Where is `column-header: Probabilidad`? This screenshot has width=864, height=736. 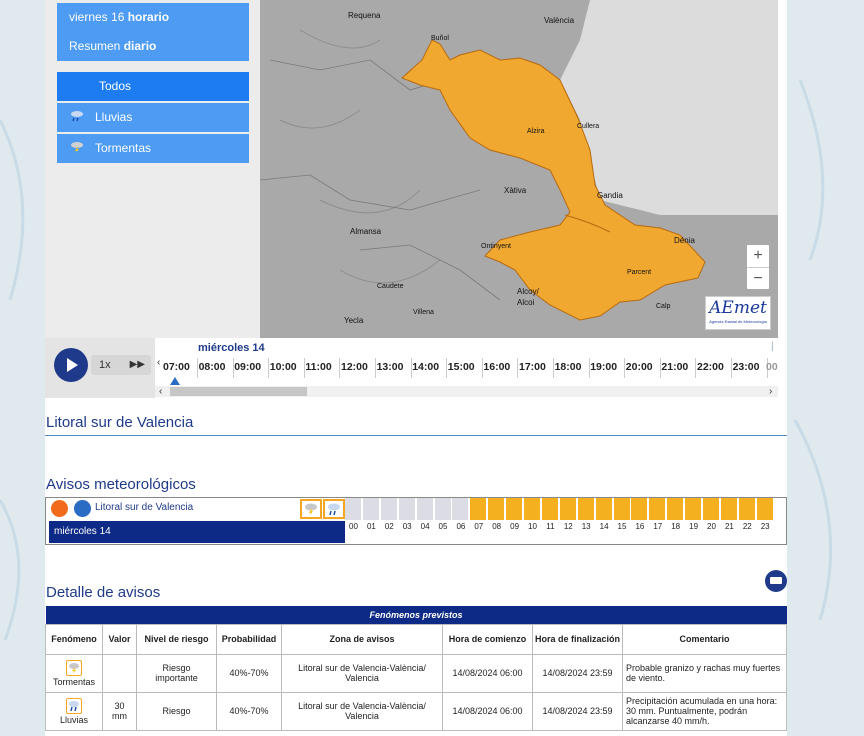
column-header: Probabilidad is located at coordinates (249, 639).